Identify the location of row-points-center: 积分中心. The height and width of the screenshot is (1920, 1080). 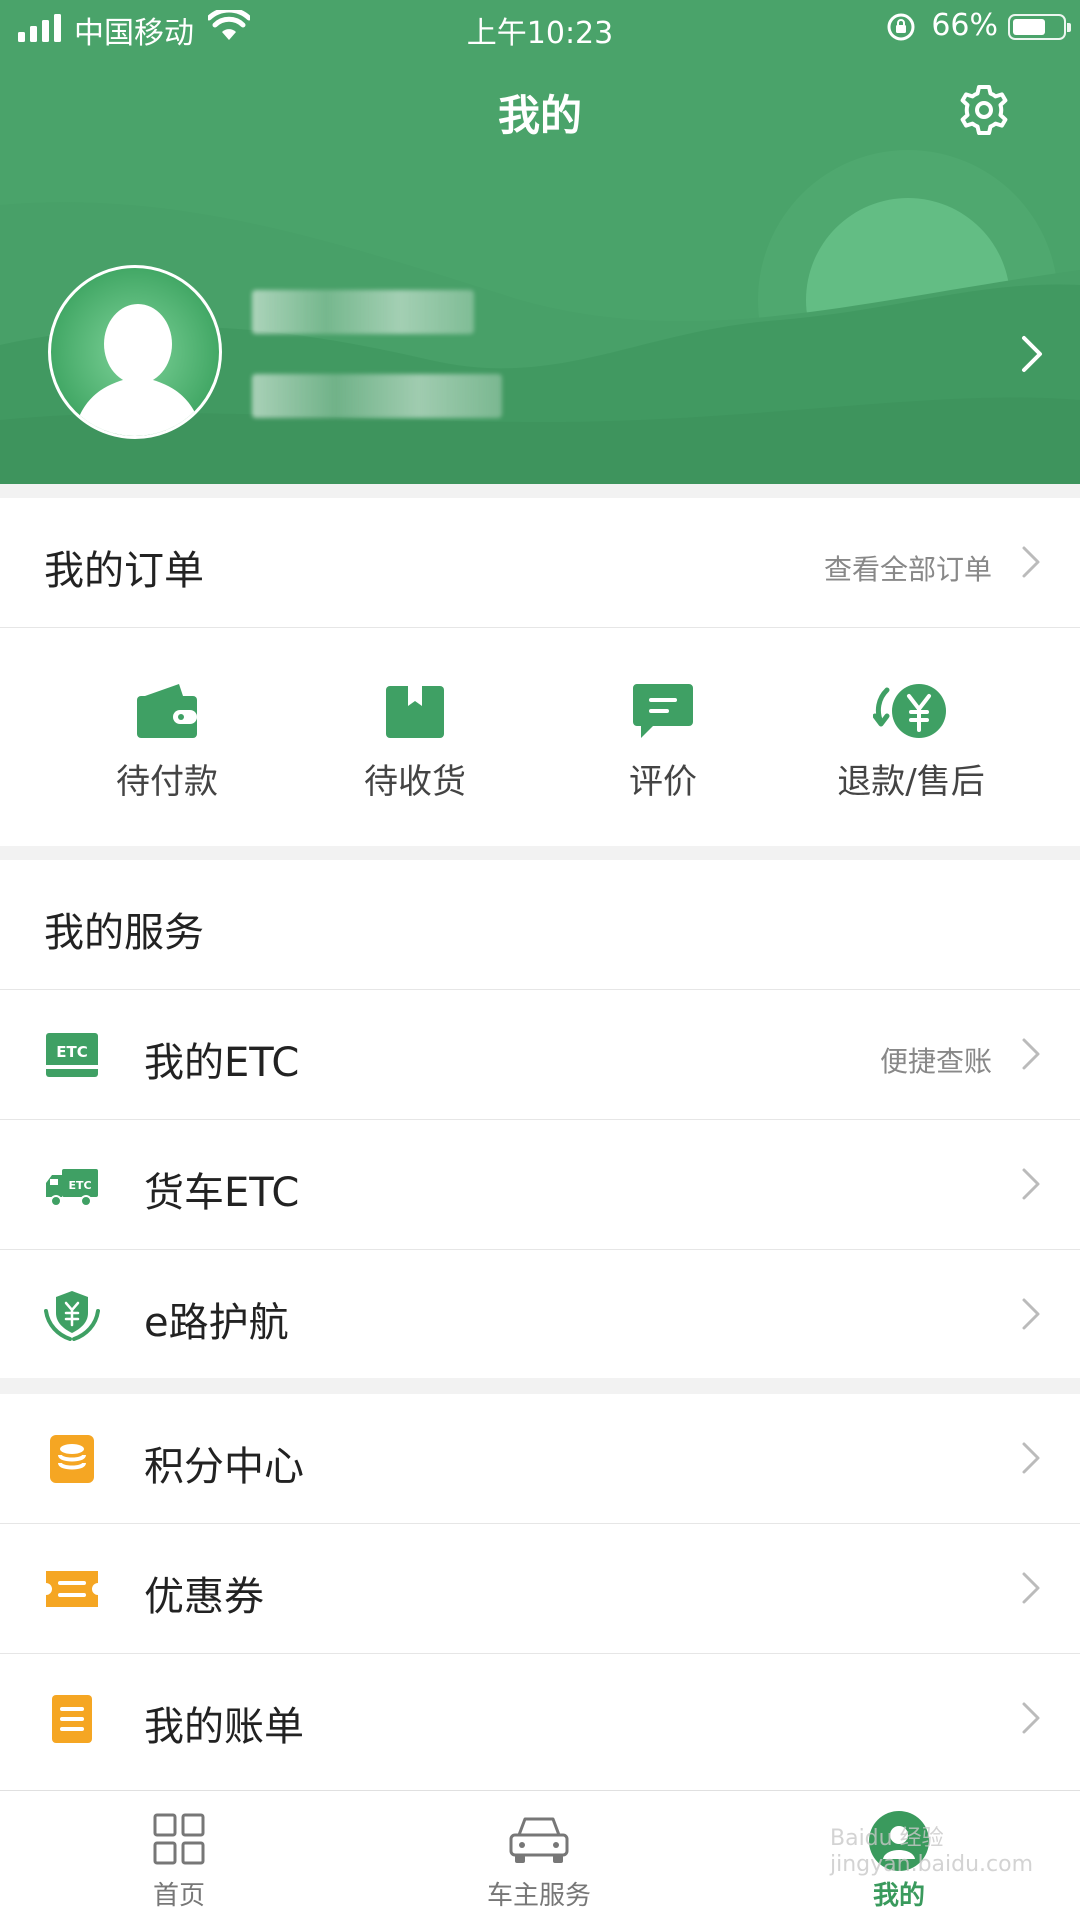
(540, 1459).